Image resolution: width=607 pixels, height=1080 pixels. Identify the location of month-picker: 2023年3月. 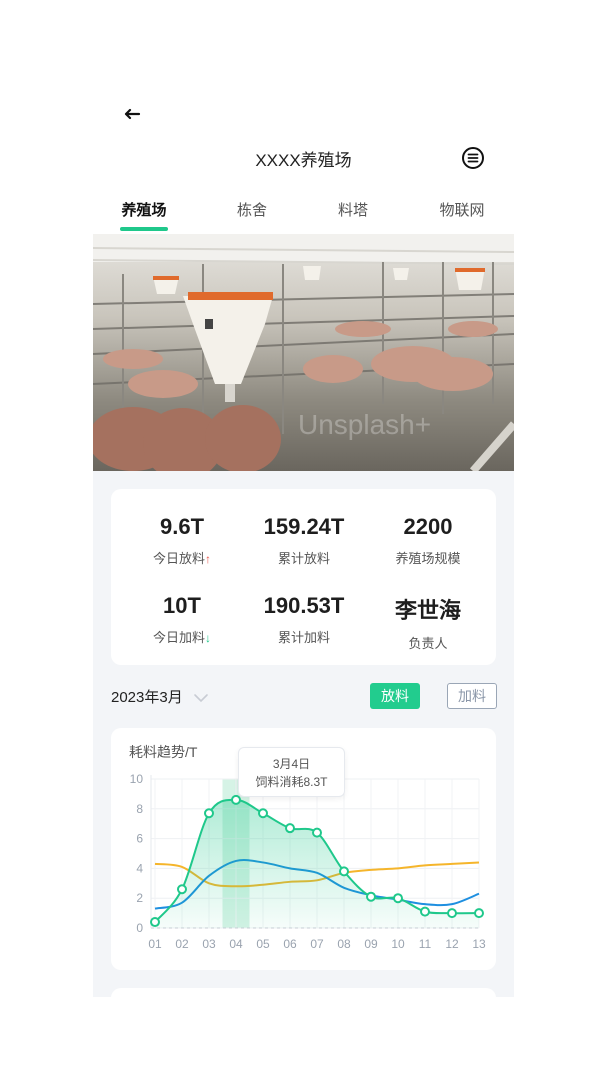
(160, 696).